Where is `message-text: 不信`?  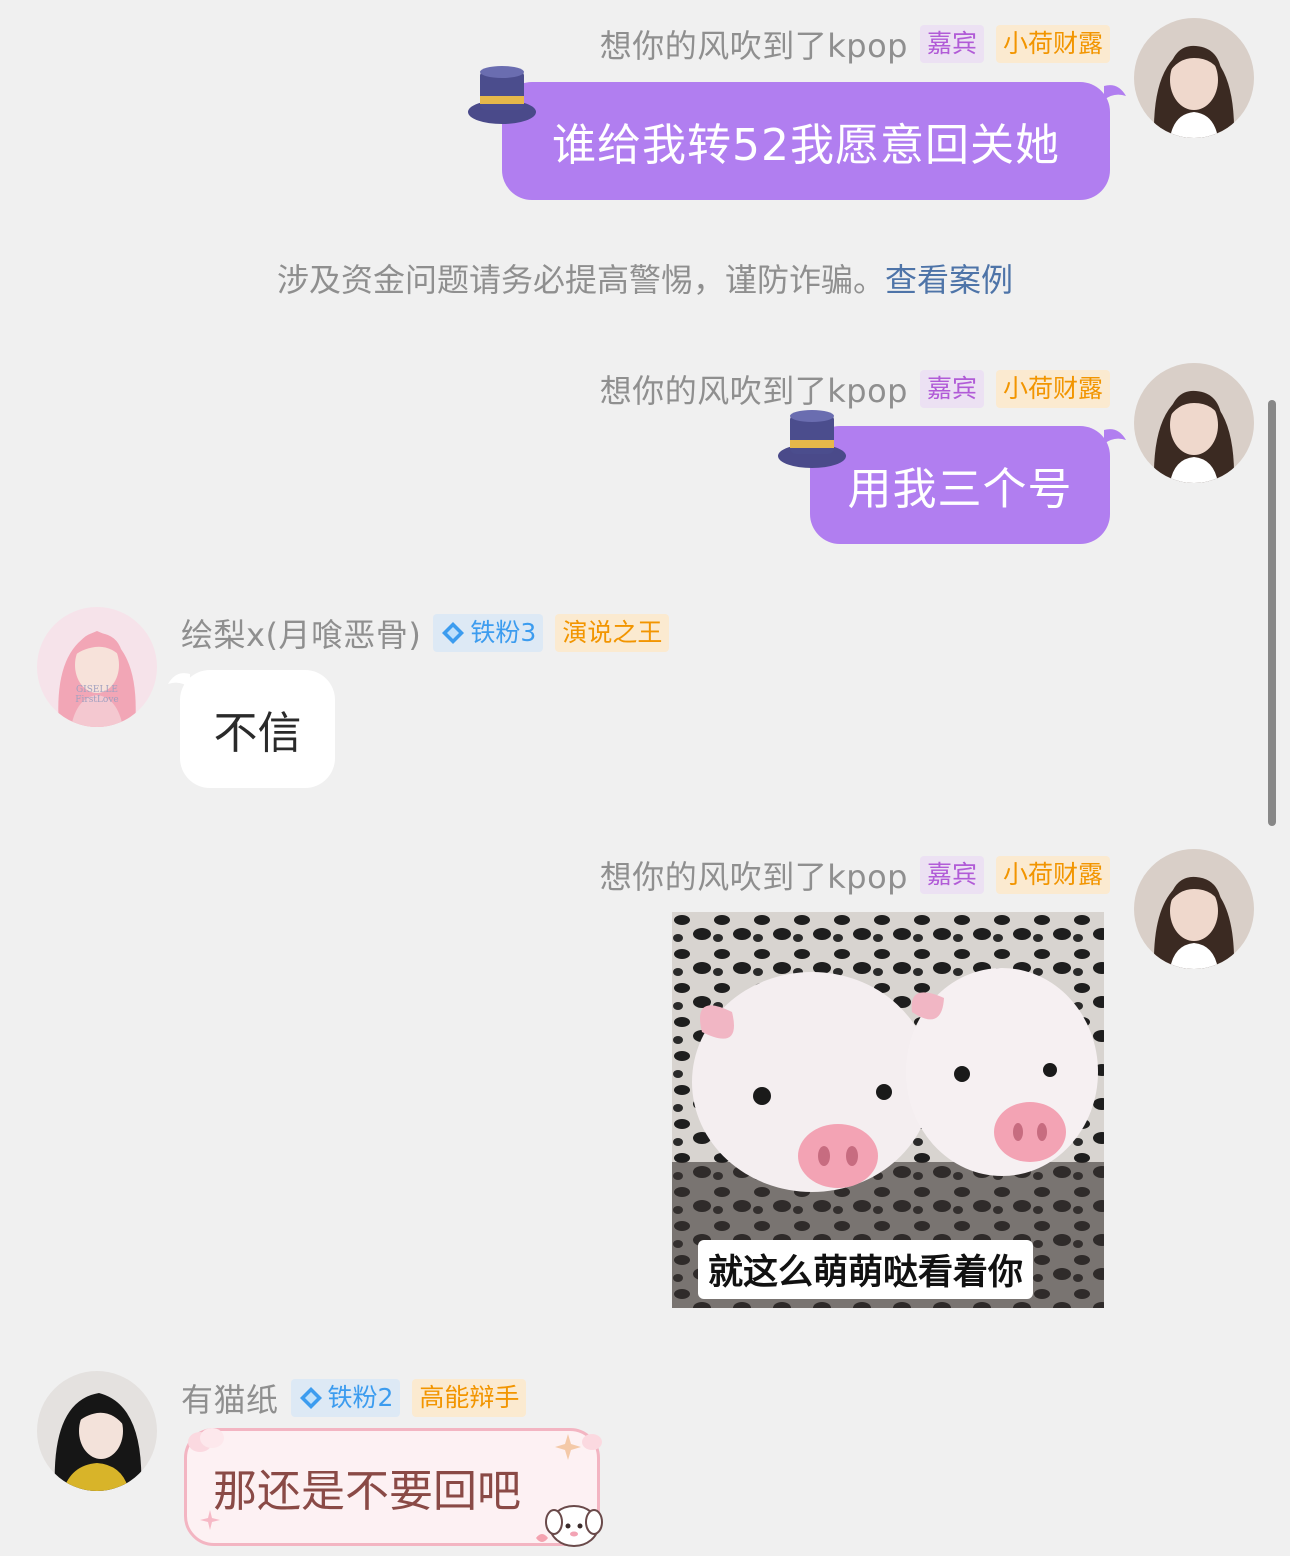 message-text: 不信 is located at coordinates (257, 733).